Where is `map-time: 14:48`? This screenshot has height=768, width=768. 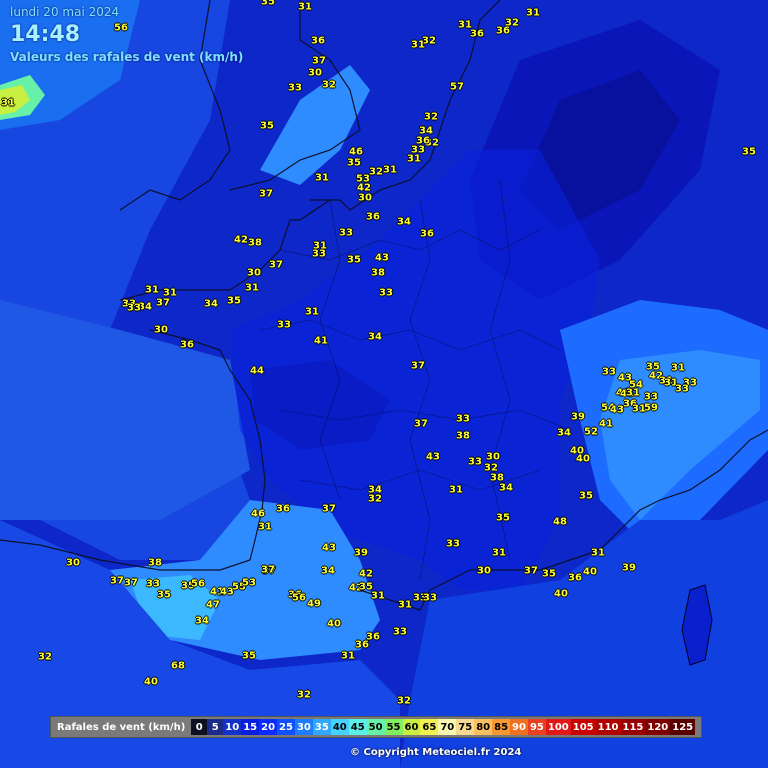
map-time: 14:48 is located at coordinates (45, 34).